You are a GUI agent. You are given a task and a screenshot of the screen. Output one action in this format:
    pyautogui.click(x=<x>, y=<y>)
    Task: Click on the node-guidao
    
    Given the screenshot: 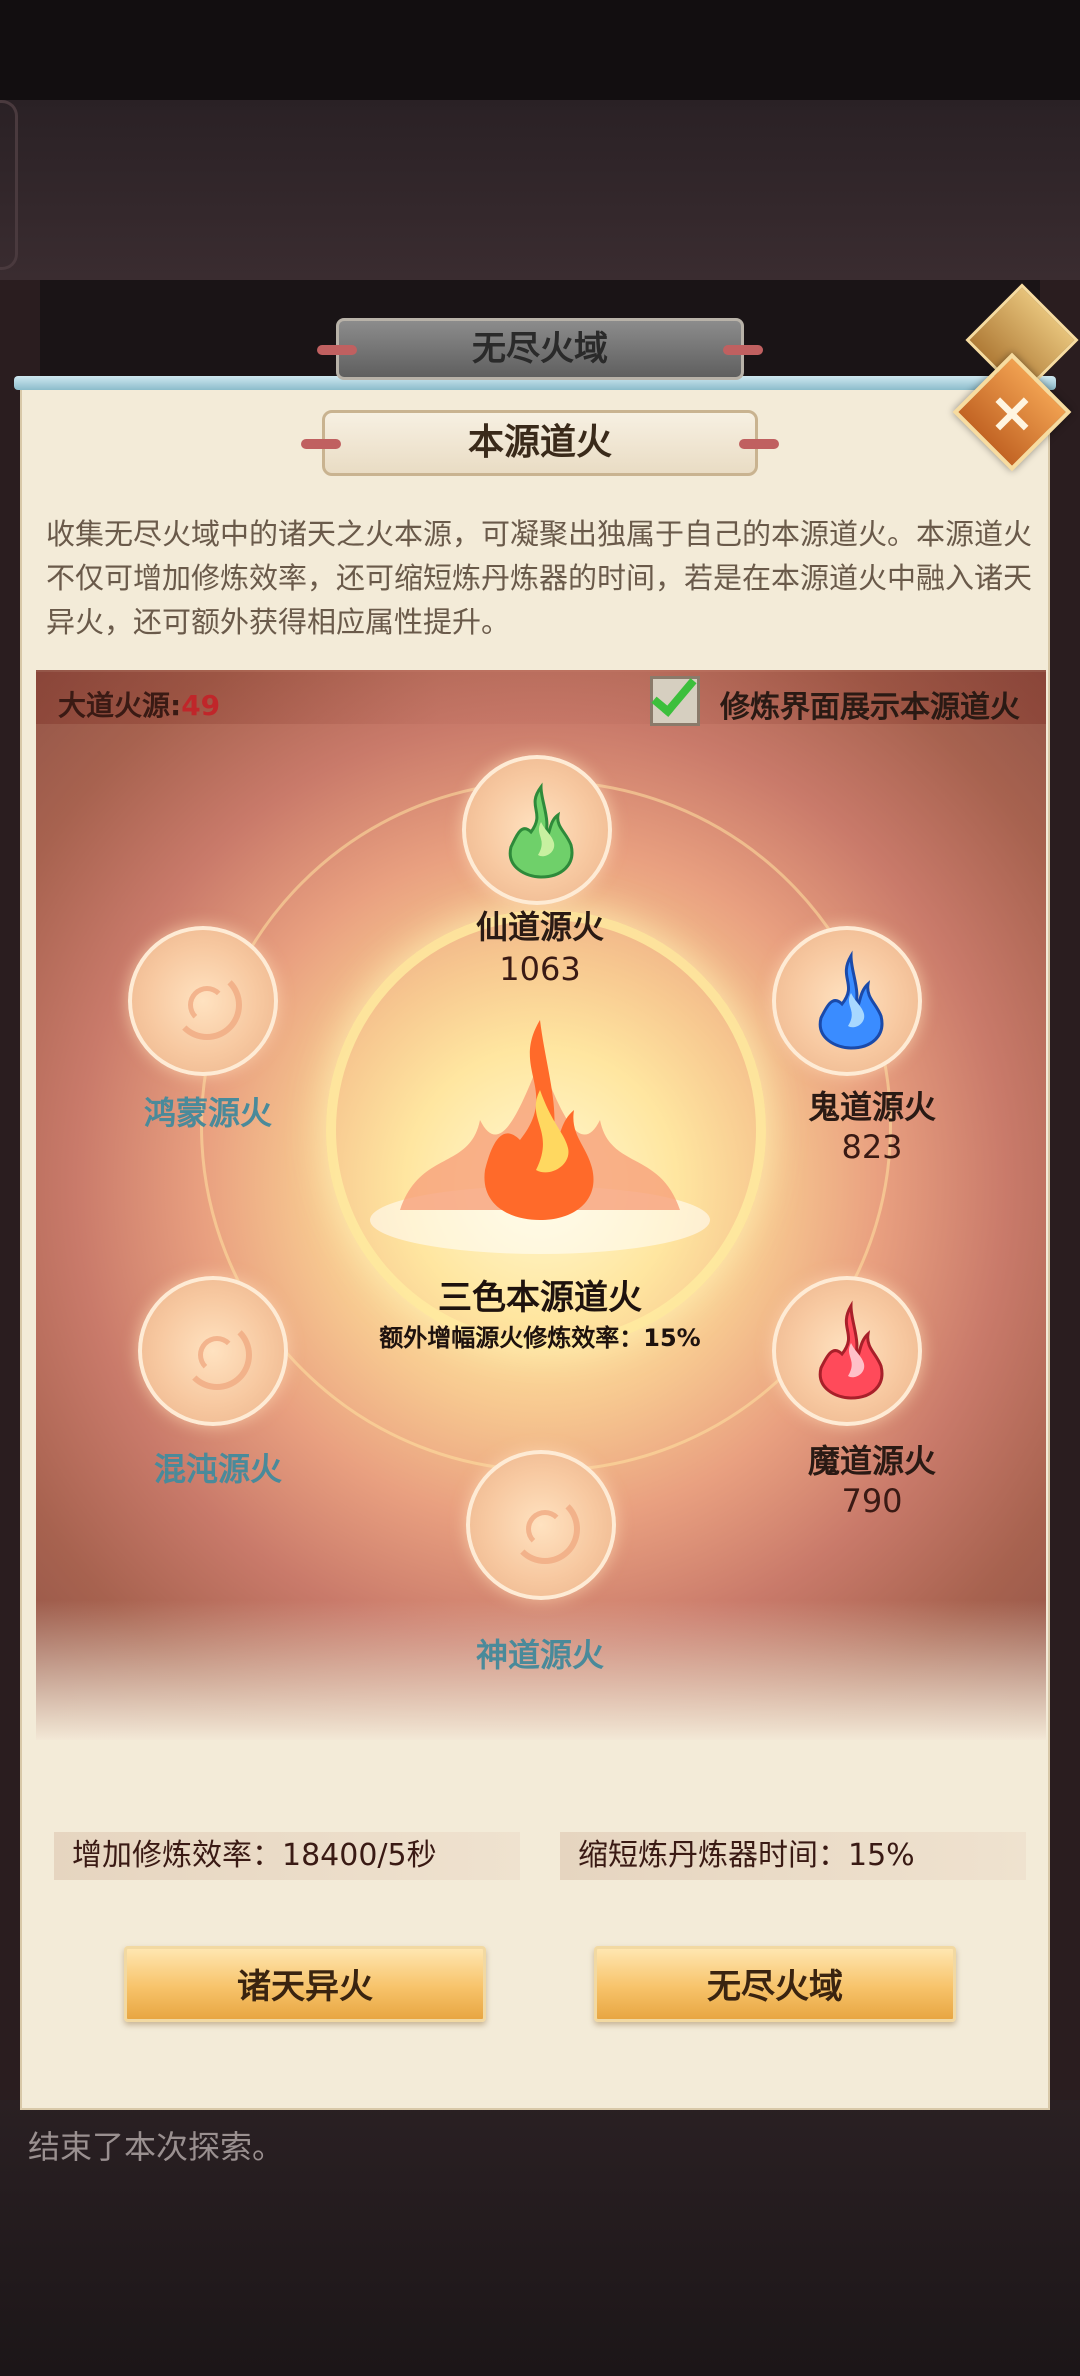 What is the action you would take?
    pyautogui.click(x=847, y=1001)
    